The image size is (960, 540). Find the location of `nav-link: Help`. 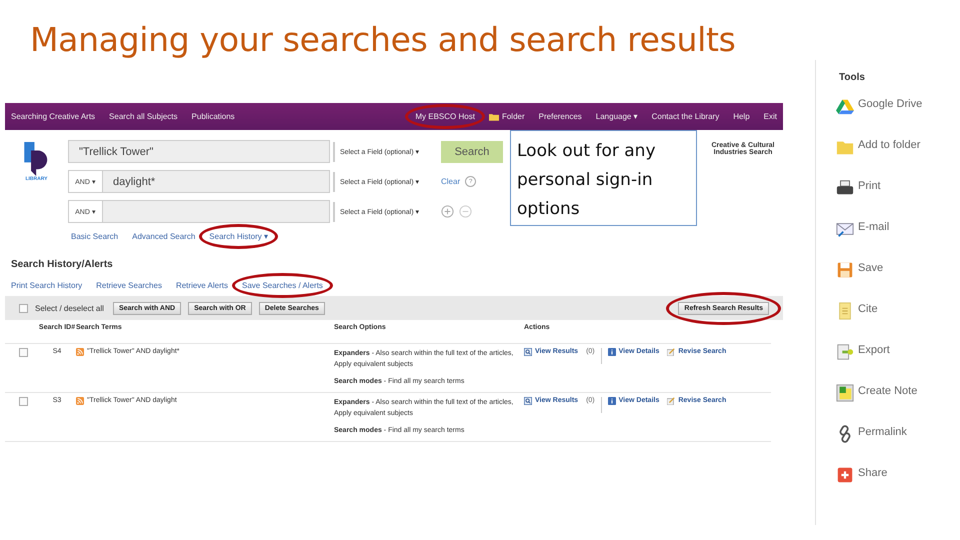

nav-link: Help is located at coordinates (741, 116).